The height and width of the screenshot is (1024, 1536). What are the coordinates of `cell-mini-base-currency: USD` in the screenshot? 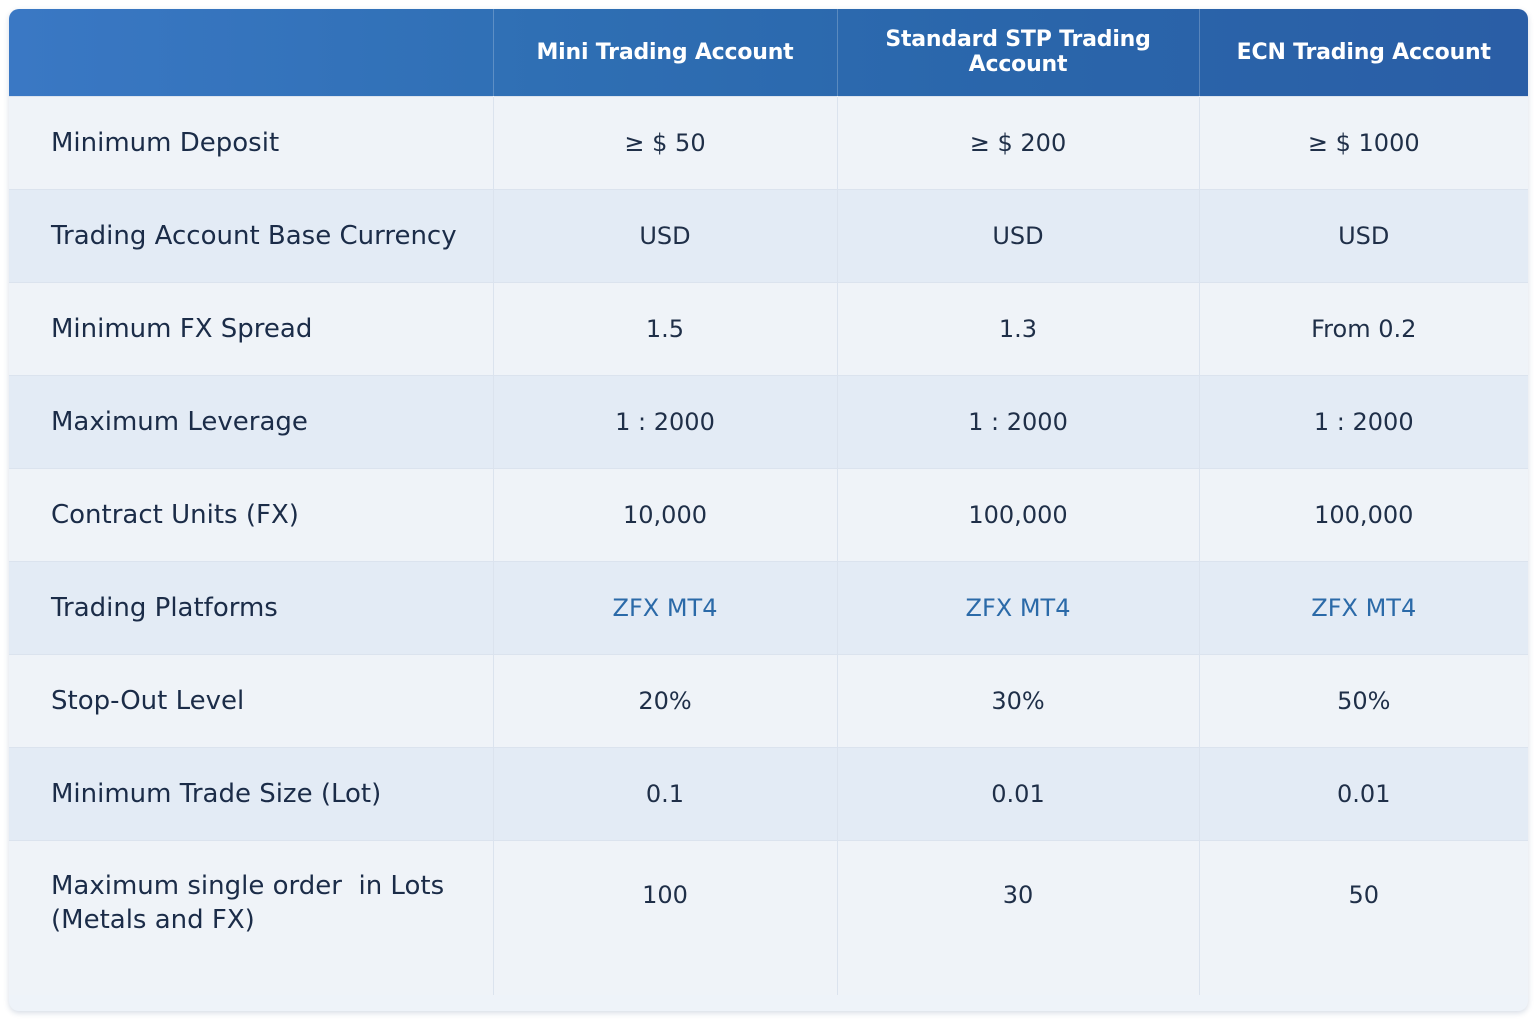 It's located at (664, 235).